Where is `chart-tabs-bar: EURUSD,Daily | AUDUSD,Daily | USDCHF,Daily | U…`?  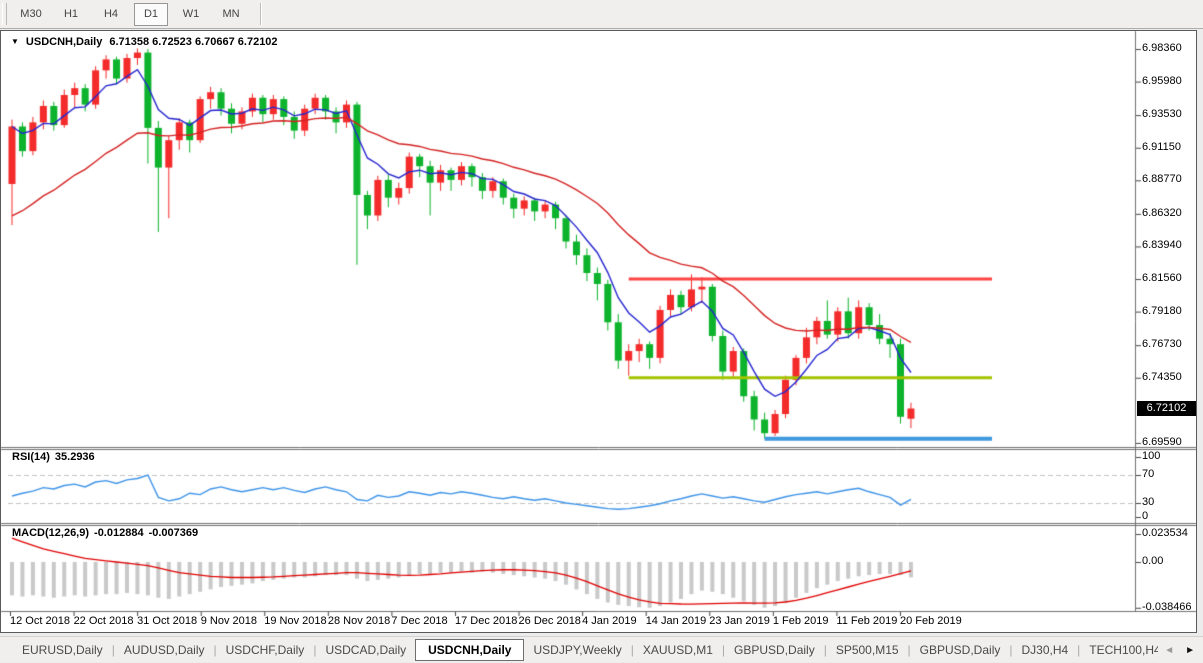
chart-tabs-bar: EURUSD,Daily | AUDUSD,Daily | USDCHF,Daily | U… is located at coordinates (601, 649).